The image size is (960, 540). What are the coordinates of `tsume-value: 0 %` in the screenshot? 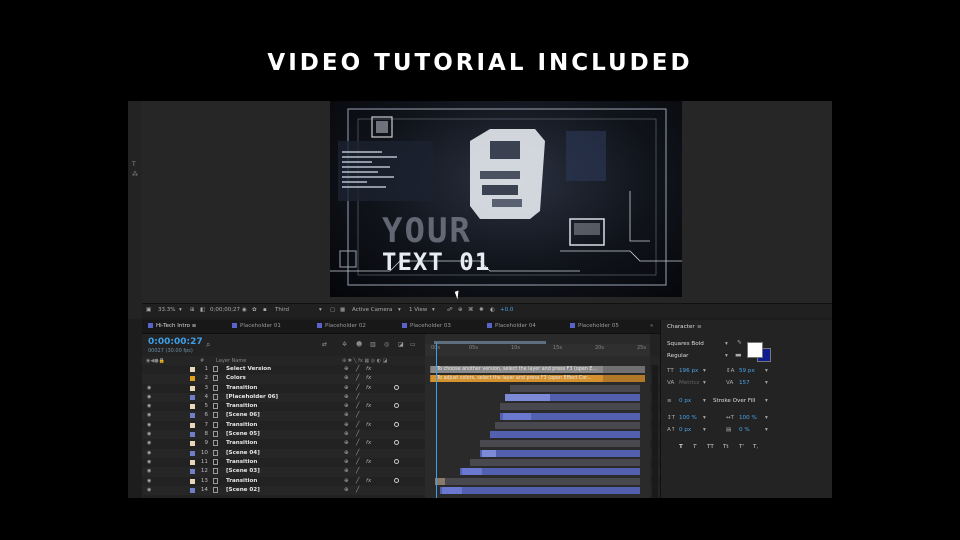 It's located at (744, 430).